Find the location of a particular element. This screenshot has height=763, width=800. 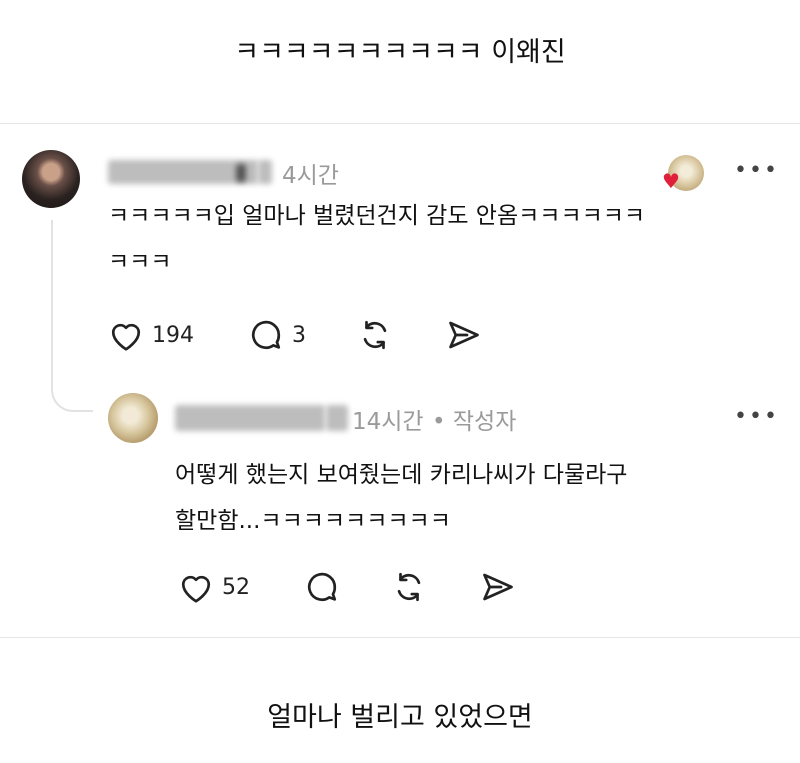

username-blurred-tail is located at coordinates (265, 172).